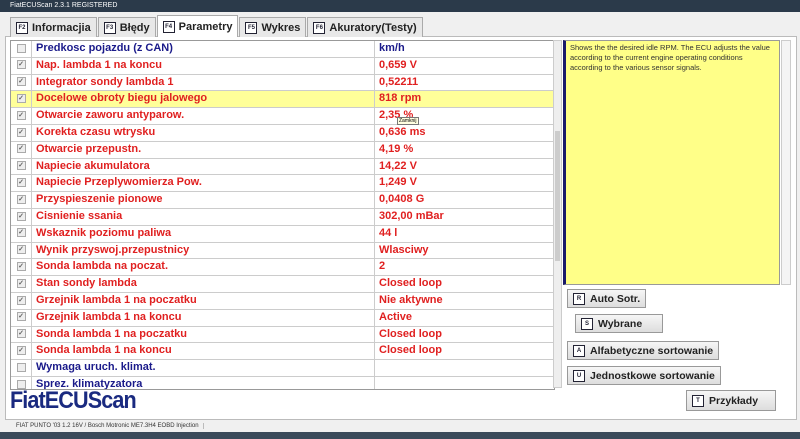  I want to click on selected-button: S Wybrane, so click(619, 323).